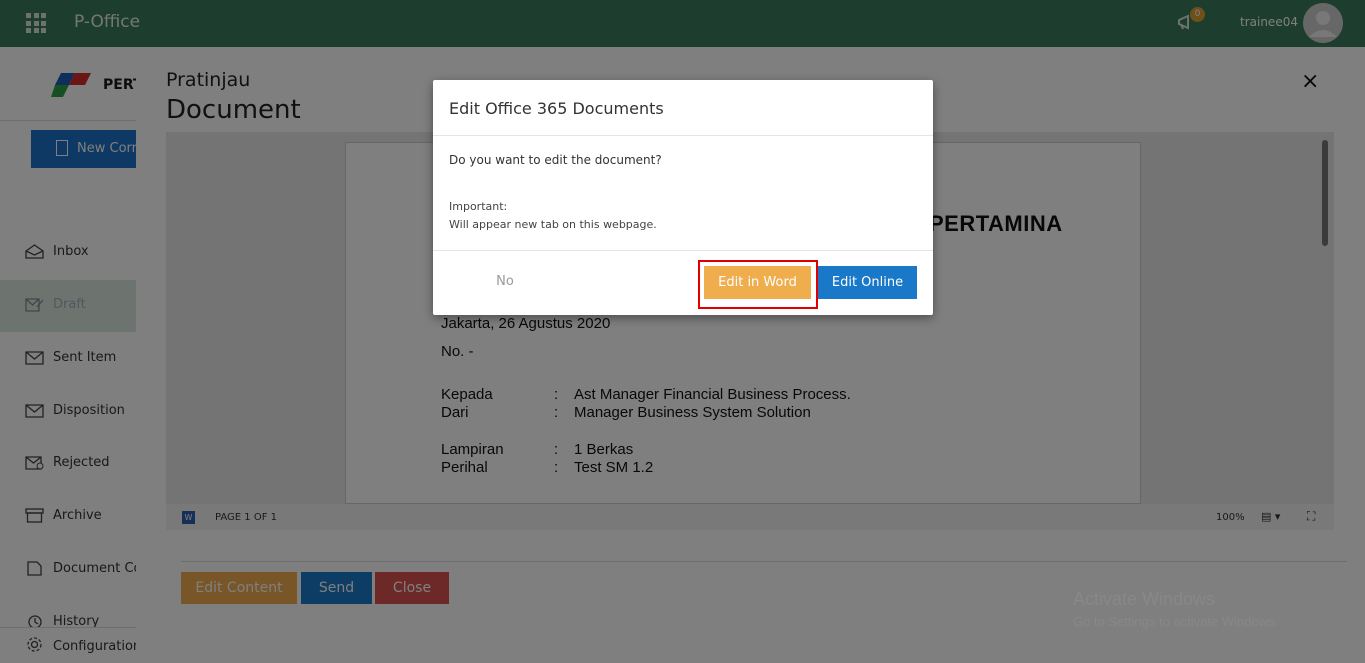 This screenshot has height=663, width=1365. What do you see at coordinates (1144, 599) in the screenshot?
I see `activate-windows-title: Activate Windows` at bounding box center [1144, 599].